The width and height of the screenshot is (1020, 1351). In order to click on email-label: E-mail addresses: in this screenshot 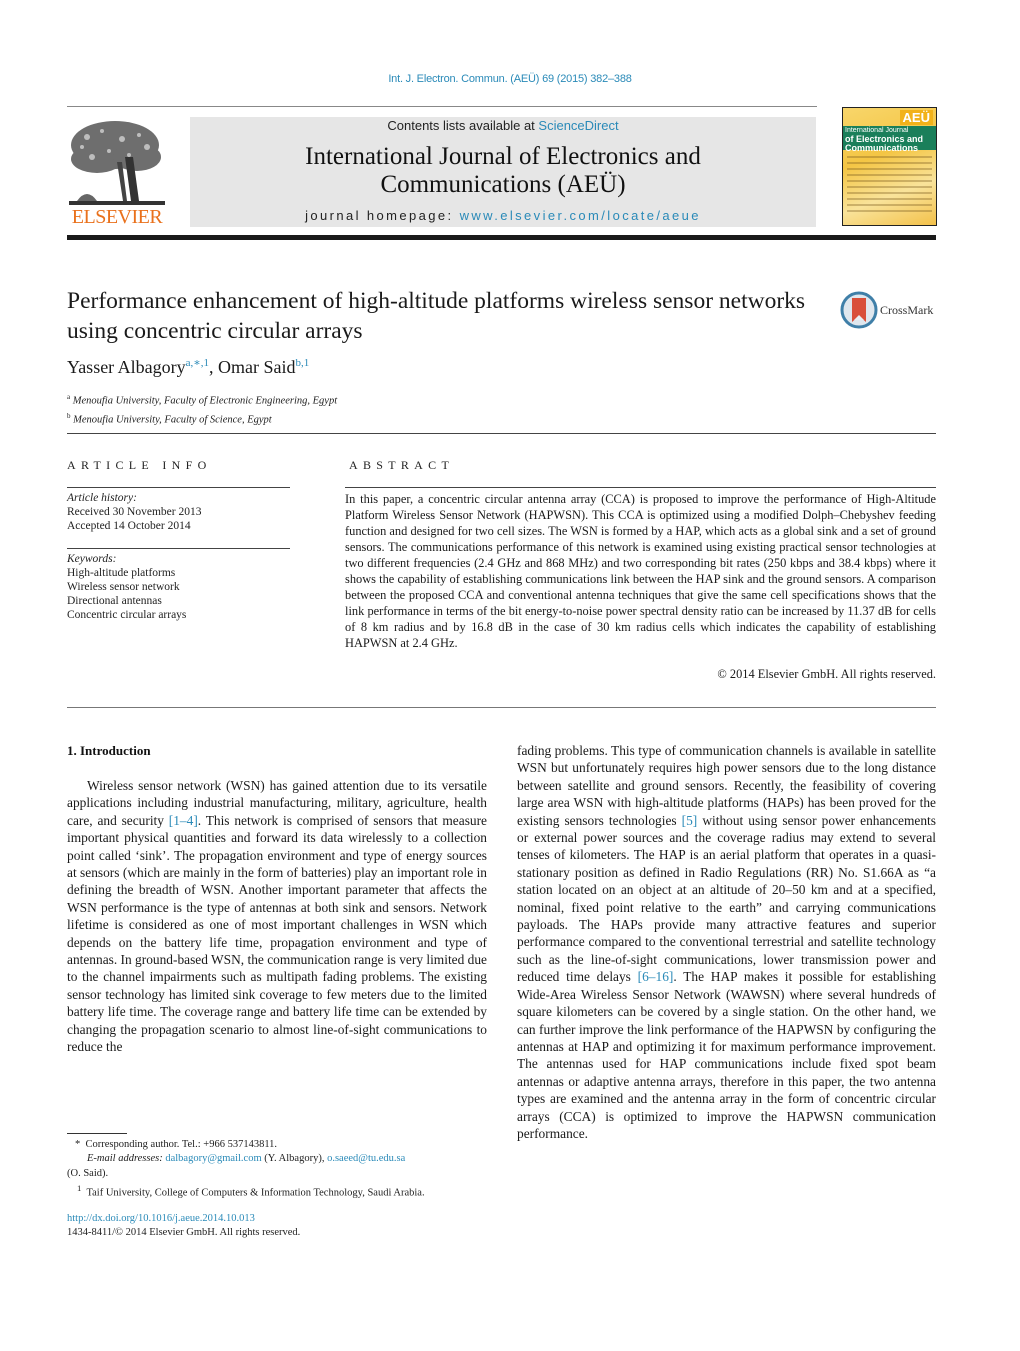, I will do `click(125, 1159)`.